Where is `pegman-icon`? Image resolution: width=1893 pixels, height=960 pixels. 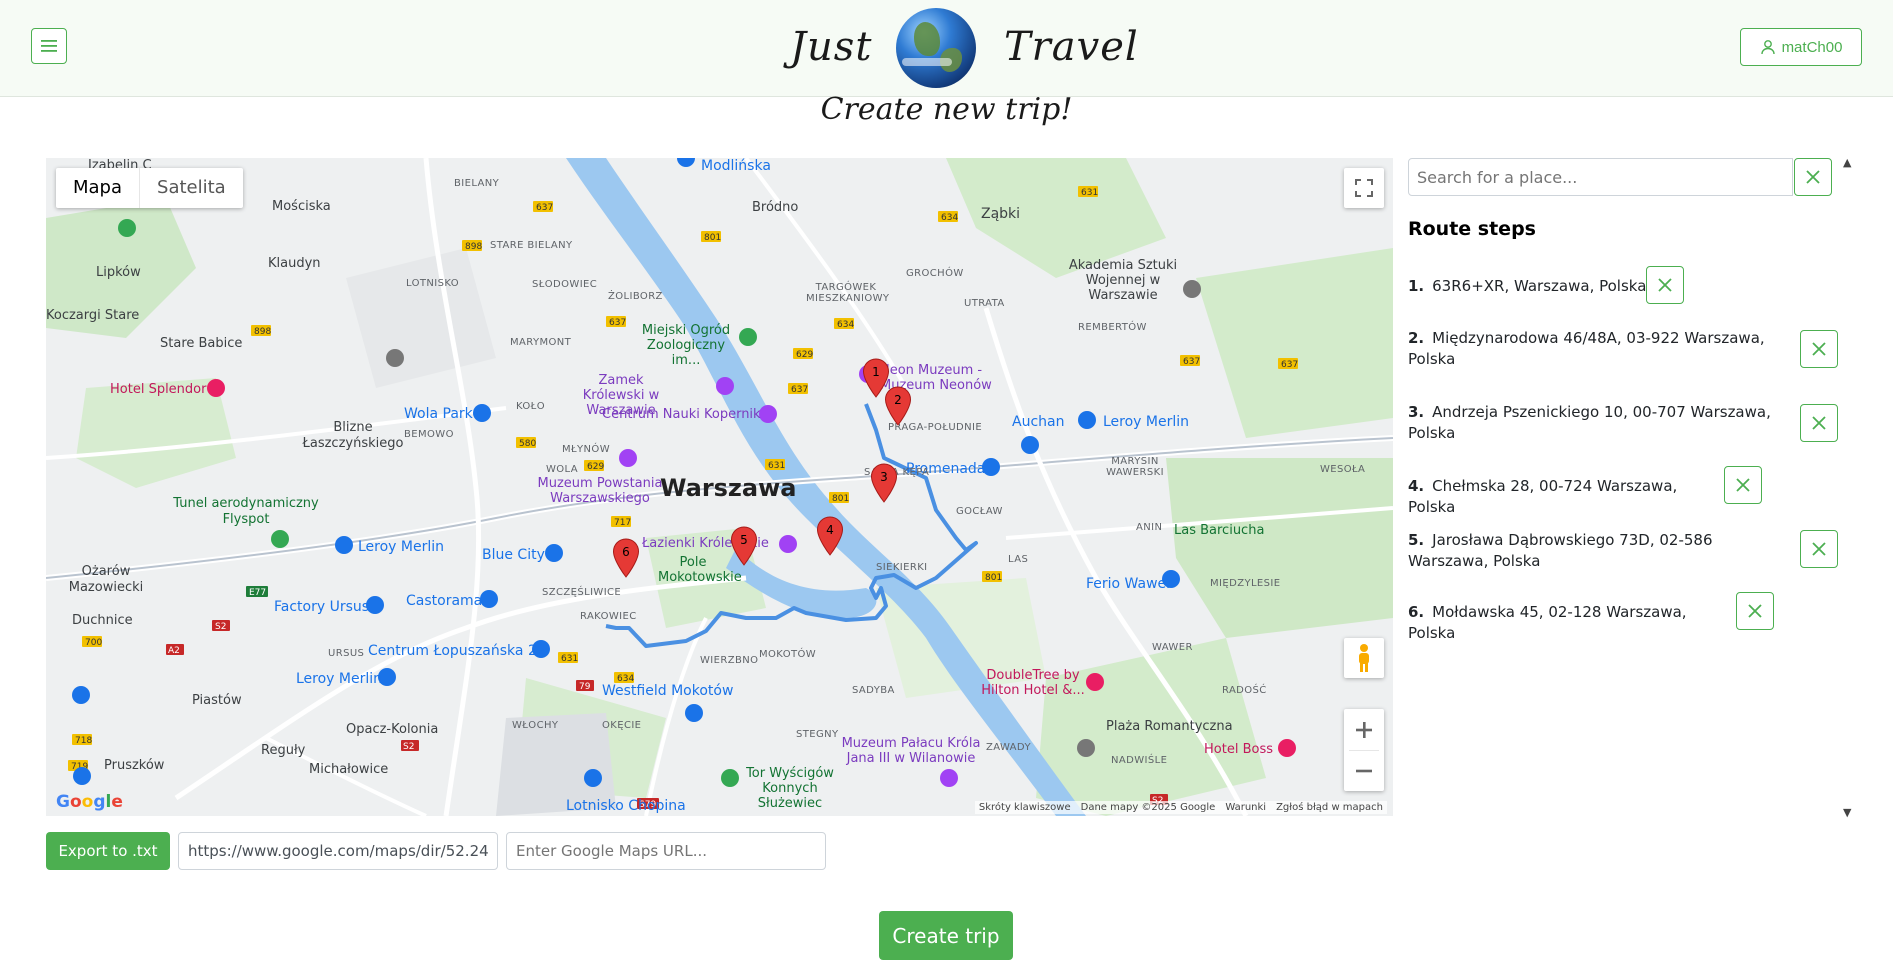
pegman-icon is located at coordinates (1364, 658).